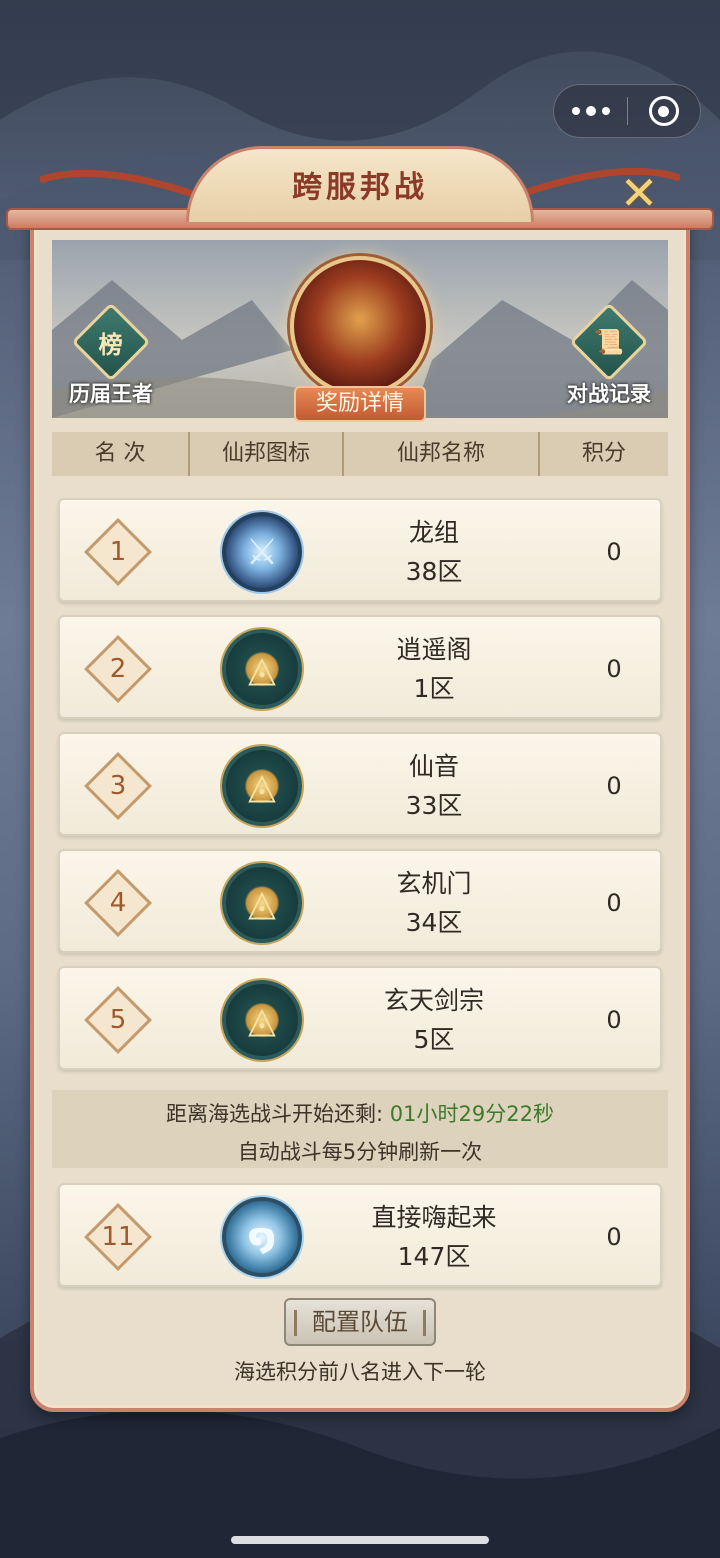 The height and width of the screenshot is (1558, 720). Describe the element at coordinates (118, 903) in the screenshot. I see `rank-number: 4` at that location.